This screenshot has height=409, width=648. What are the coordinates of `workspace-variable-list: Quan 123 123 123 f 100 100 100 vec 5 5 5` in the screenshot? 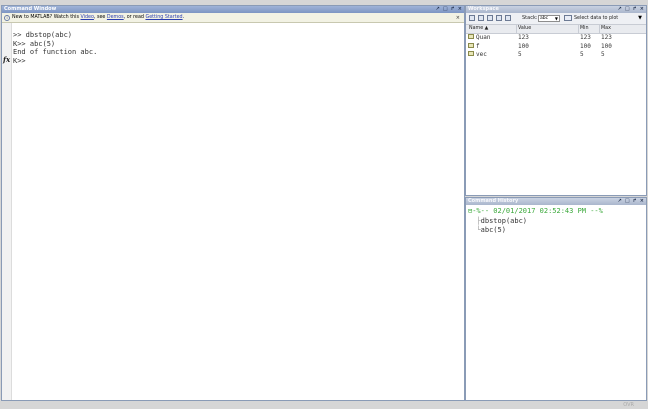 It's located at (556, 47).